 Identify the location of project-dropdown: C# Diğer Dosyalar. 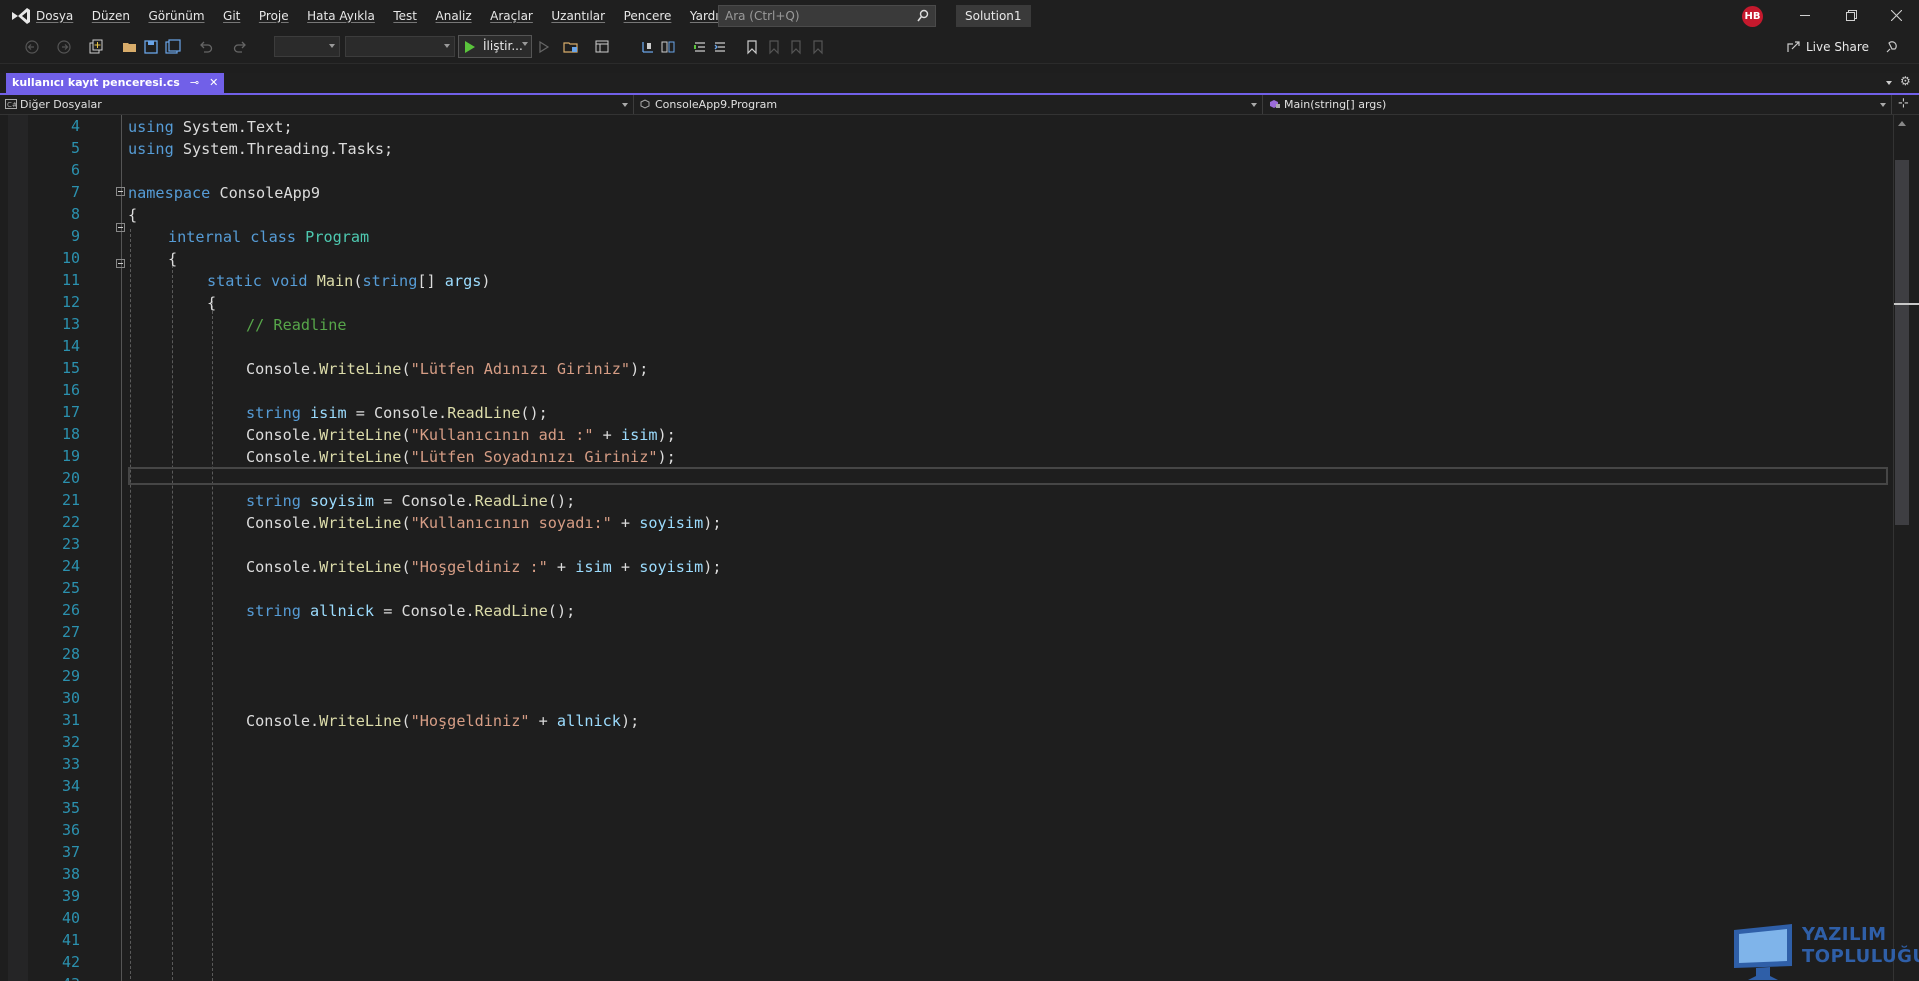
(317, 104).